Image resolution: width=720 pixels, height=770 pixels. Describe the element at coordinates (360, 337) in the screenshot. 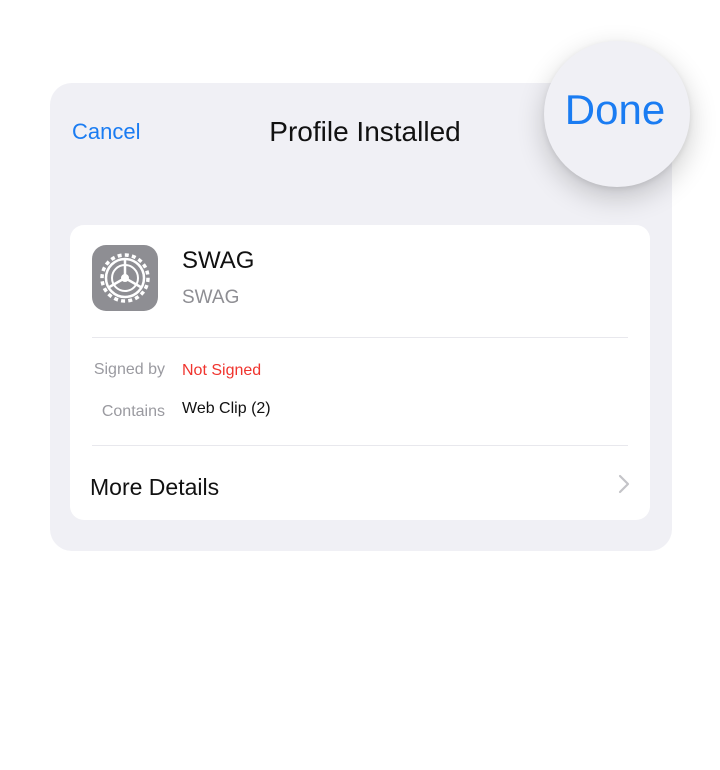

I see `divider` at that location.